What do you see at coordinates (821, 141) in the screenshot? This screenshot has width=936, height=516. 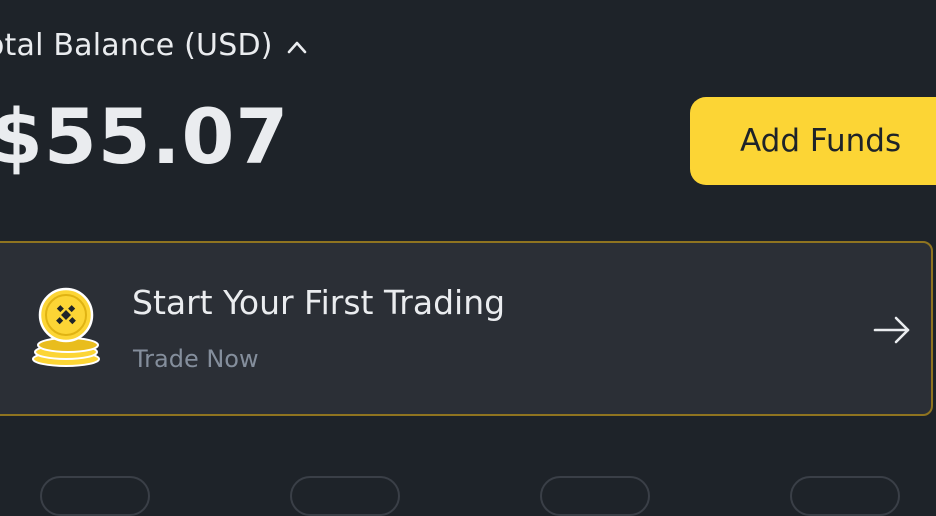 I see `add-funds-label: Add Funds` at bounding box center [821, 141].